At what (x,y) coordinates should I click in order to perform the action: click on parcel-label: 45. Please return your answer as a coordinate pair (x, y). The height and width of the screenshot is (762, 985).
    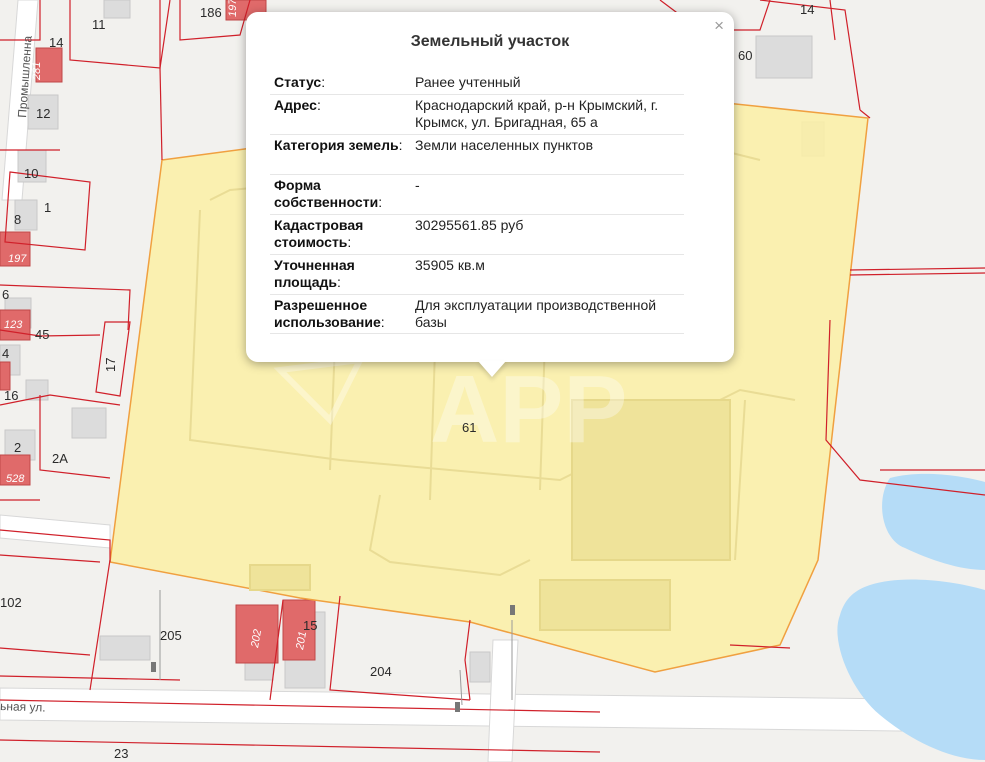
    Looking at the image, I should click on (42, 334).